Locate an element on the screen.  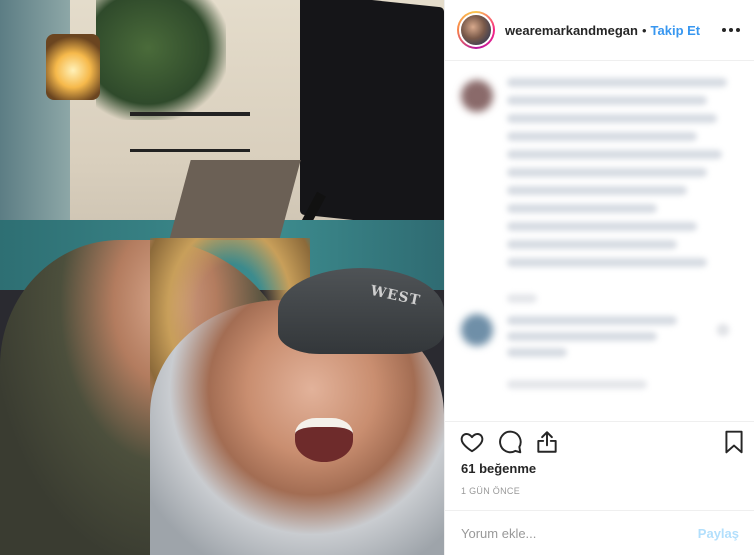
heart-icon is located at coordinates (472, 442).